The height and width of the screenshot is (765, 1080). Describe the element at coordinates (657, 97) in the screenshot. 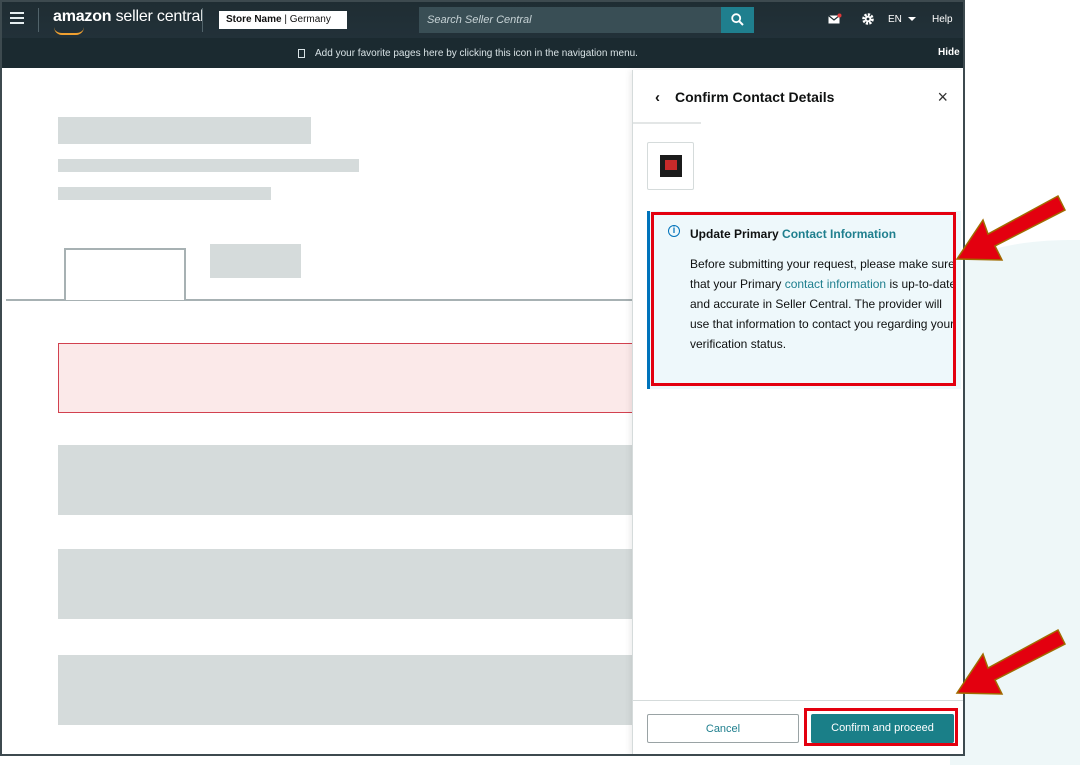

I see `back-chevron-icon: ‹` at that location.